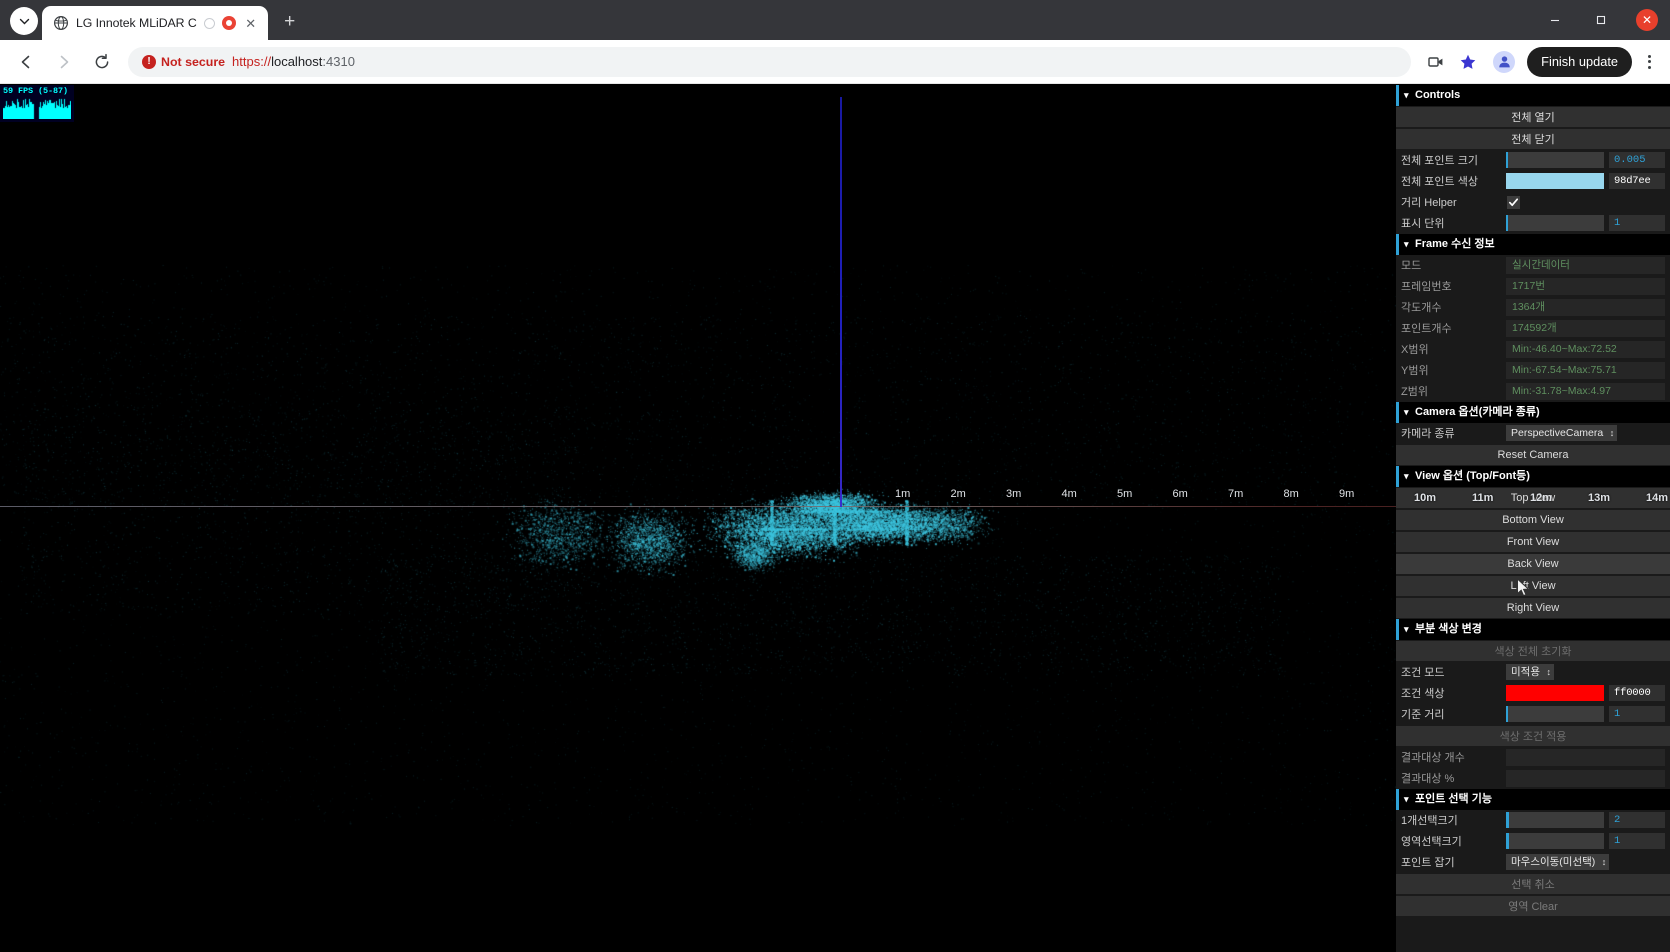  What do you see at coordinates (1649, 62) in the screenshot?
I see `kebab-menu-icon` at bounding box center [1649, 62].